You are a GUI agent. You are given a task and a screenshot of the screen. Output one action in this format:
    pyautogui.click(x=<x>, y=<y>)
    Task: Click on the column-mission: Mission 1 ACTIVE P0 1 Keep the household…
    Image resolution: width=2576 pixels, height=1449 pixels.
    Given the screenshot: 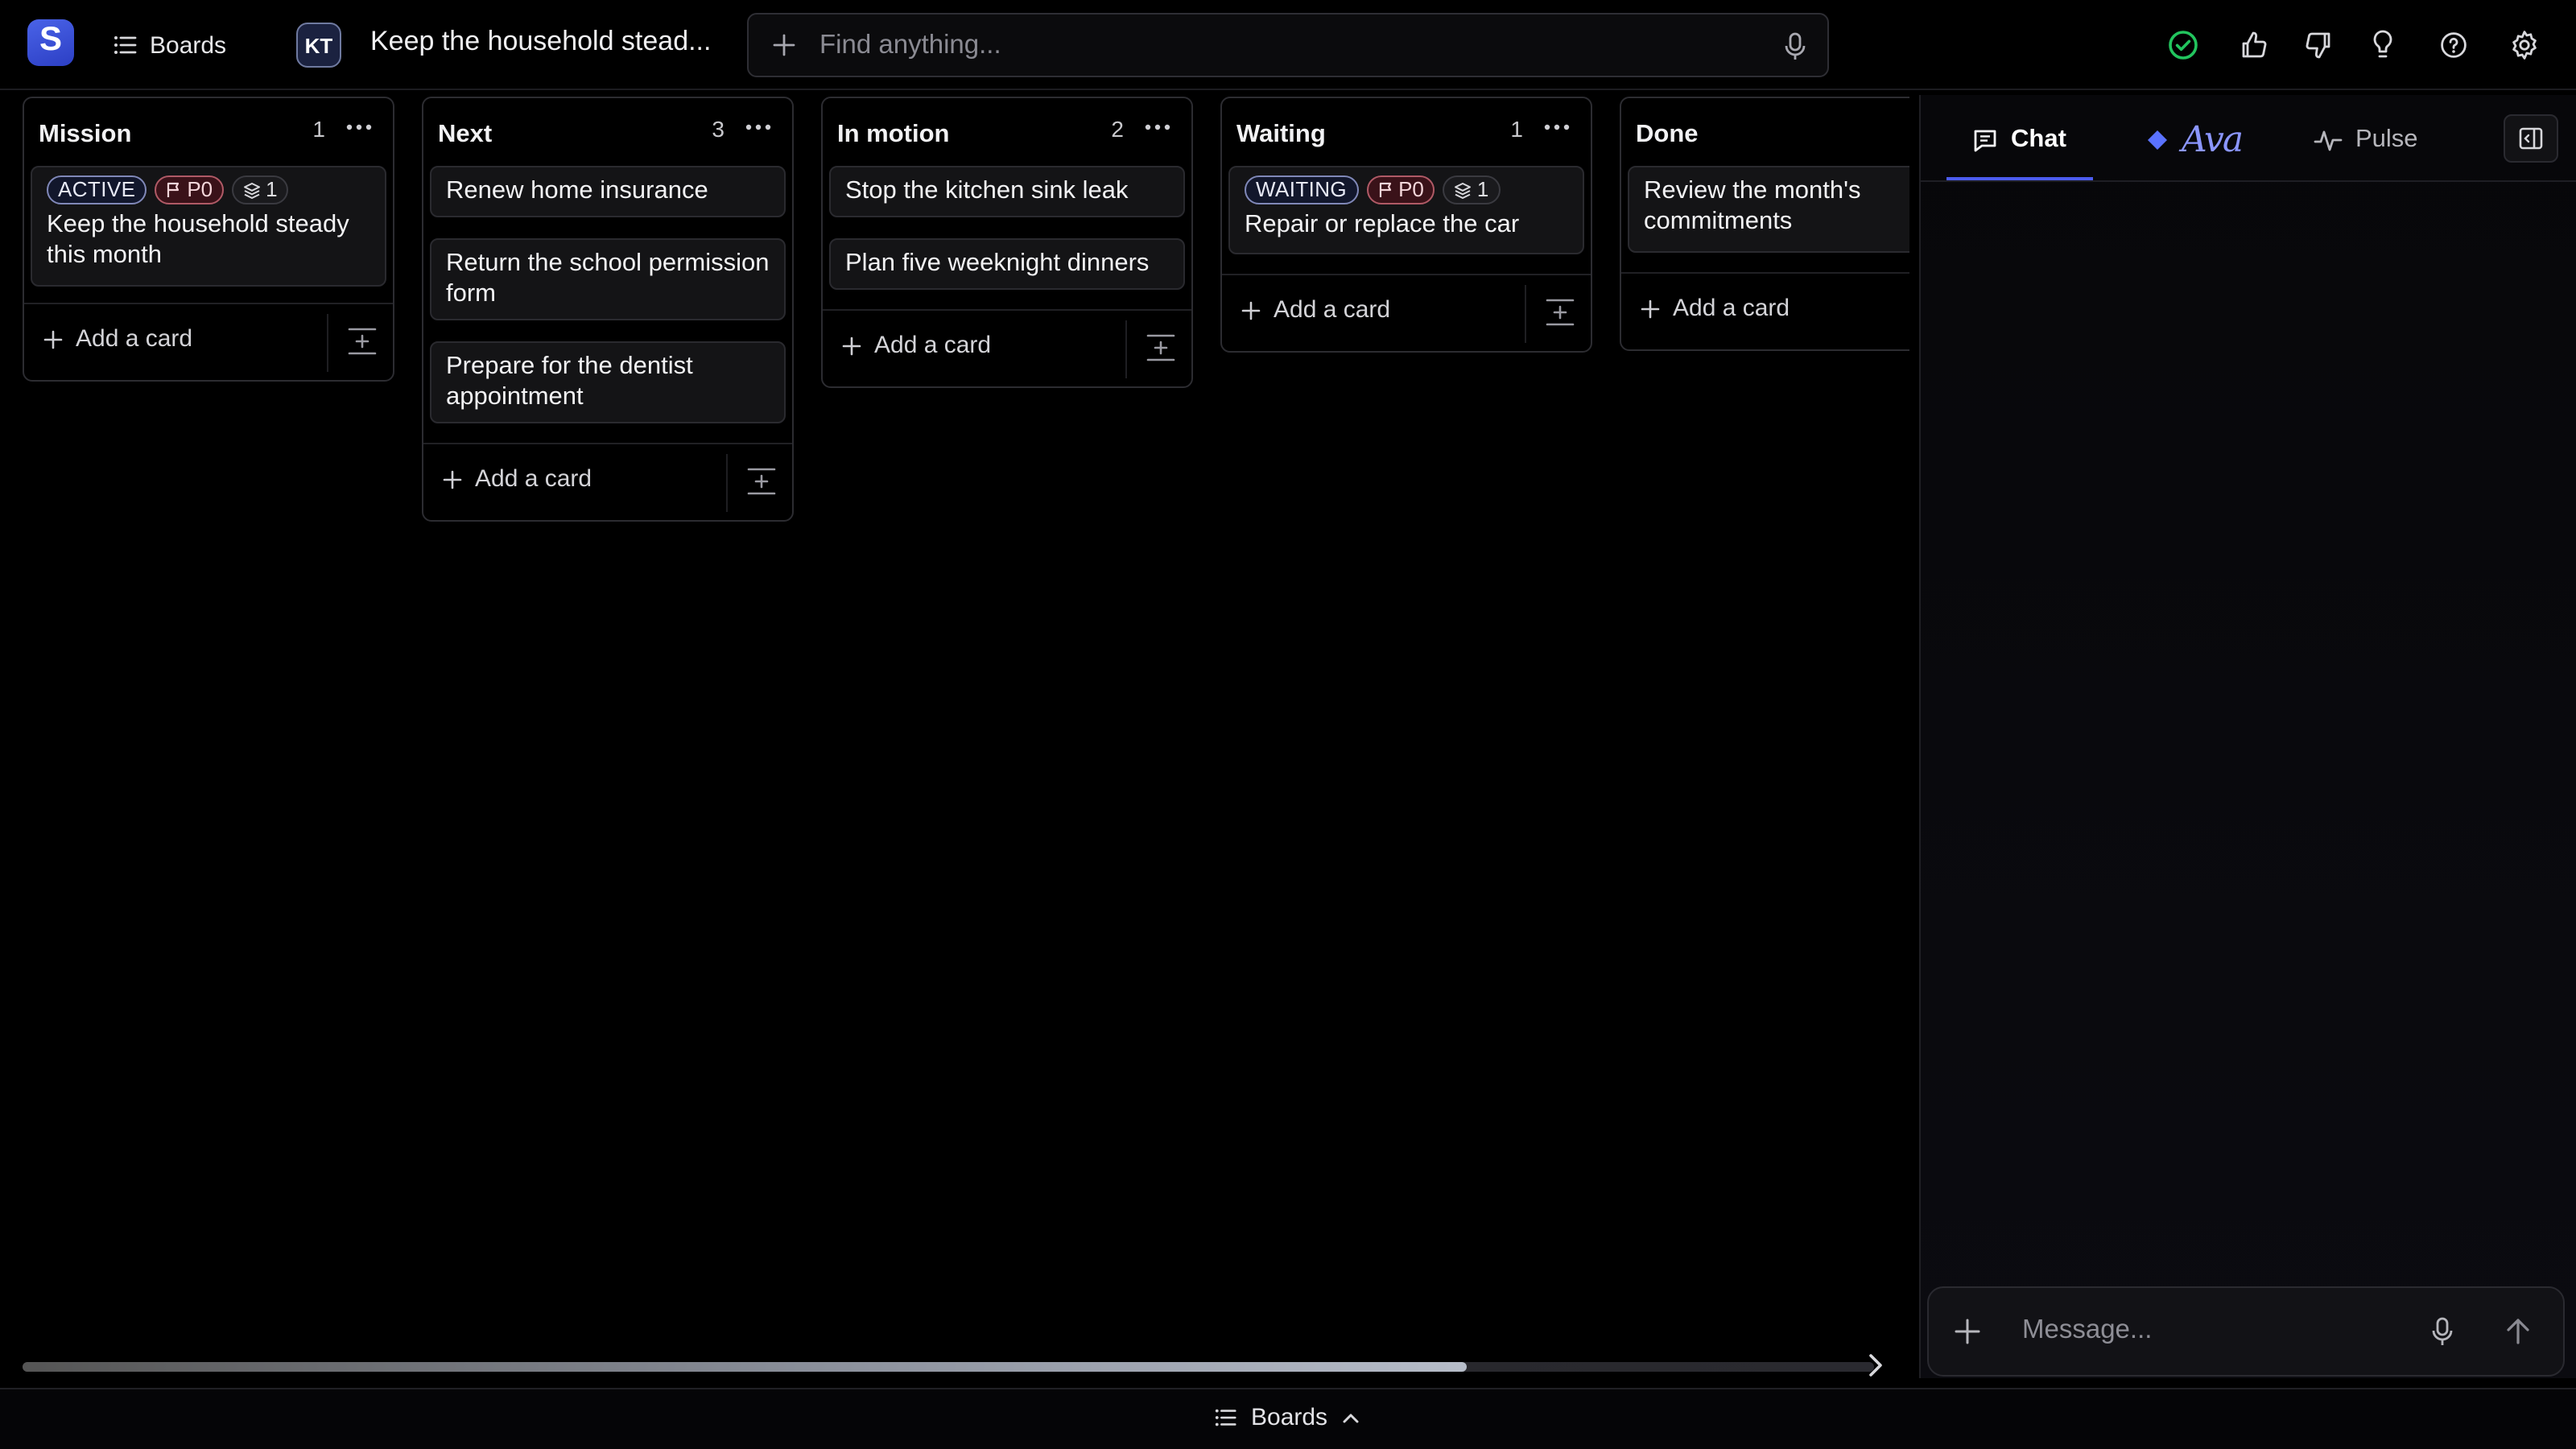 What is the action you would take?
    pyautogui.click(x=208, y=239)
    